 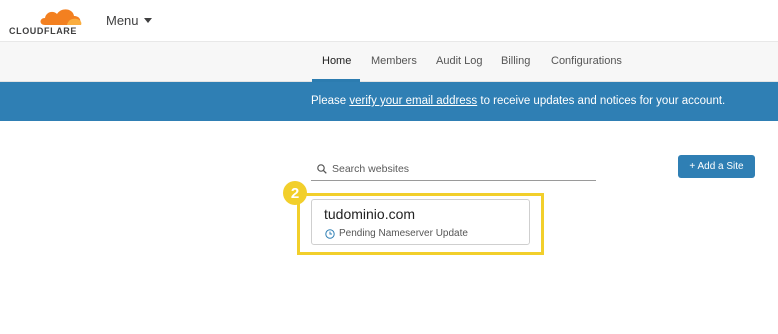 I want to click on top-header: CLOUDFLARE Menu, so click(x=389, y=21).